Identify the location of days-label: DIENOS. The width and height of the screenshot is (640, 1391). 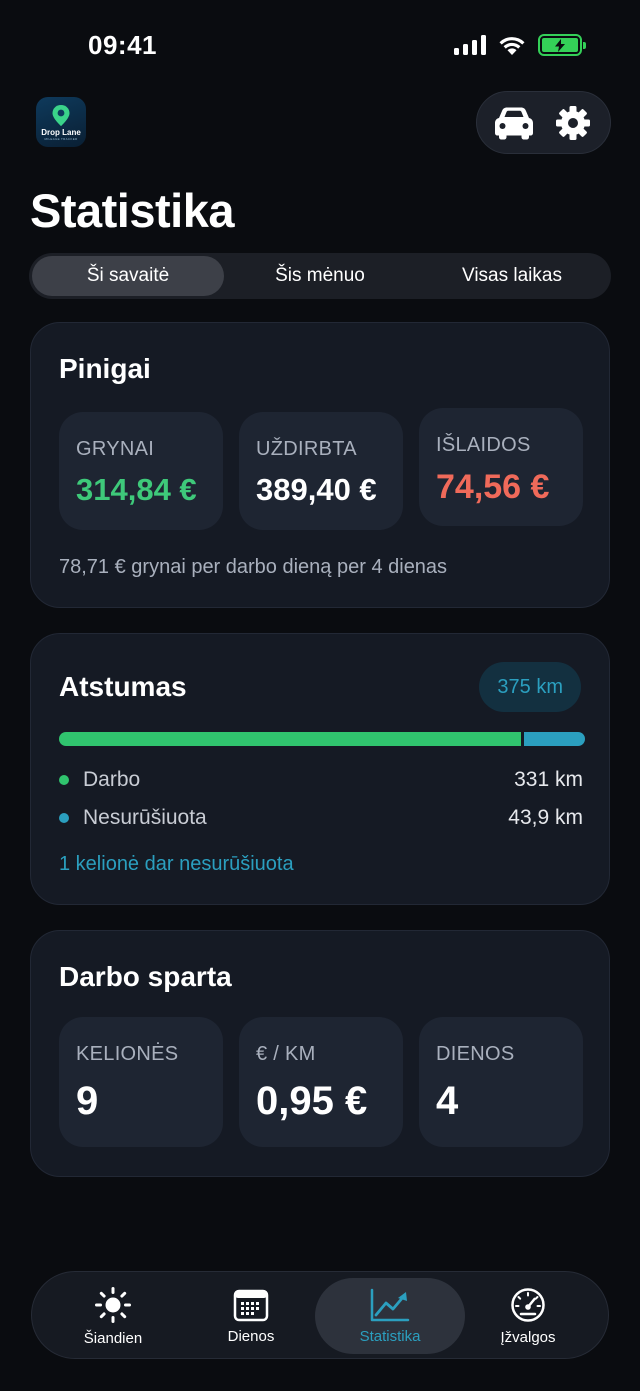
(475, 1054).